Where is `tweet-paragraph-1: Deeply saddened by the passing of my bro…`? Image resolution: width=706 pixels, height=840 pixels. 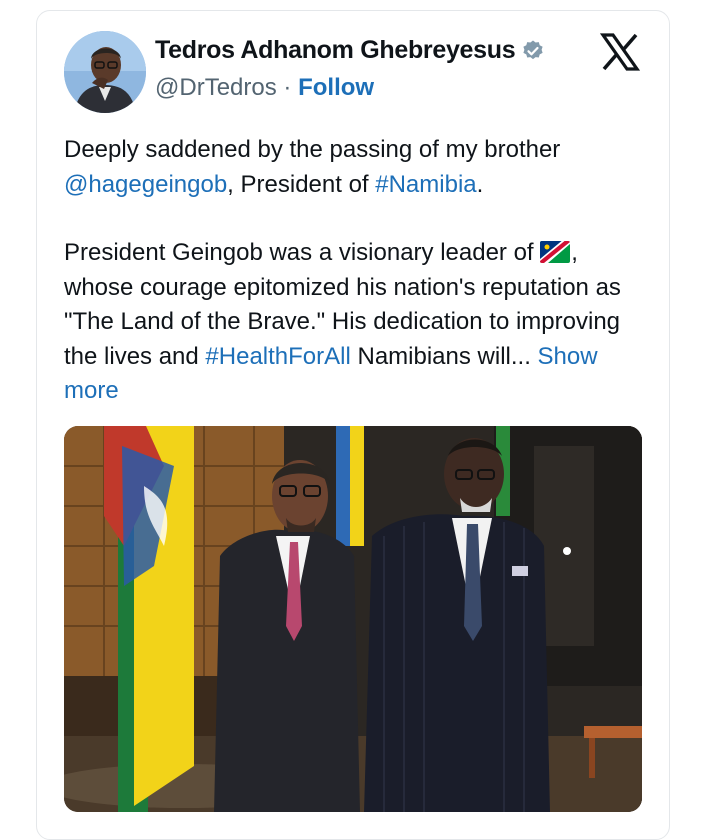 tweet-paragraph-1: Deeply saddened by the passing of my bro… is located at coordinates (354, 167).